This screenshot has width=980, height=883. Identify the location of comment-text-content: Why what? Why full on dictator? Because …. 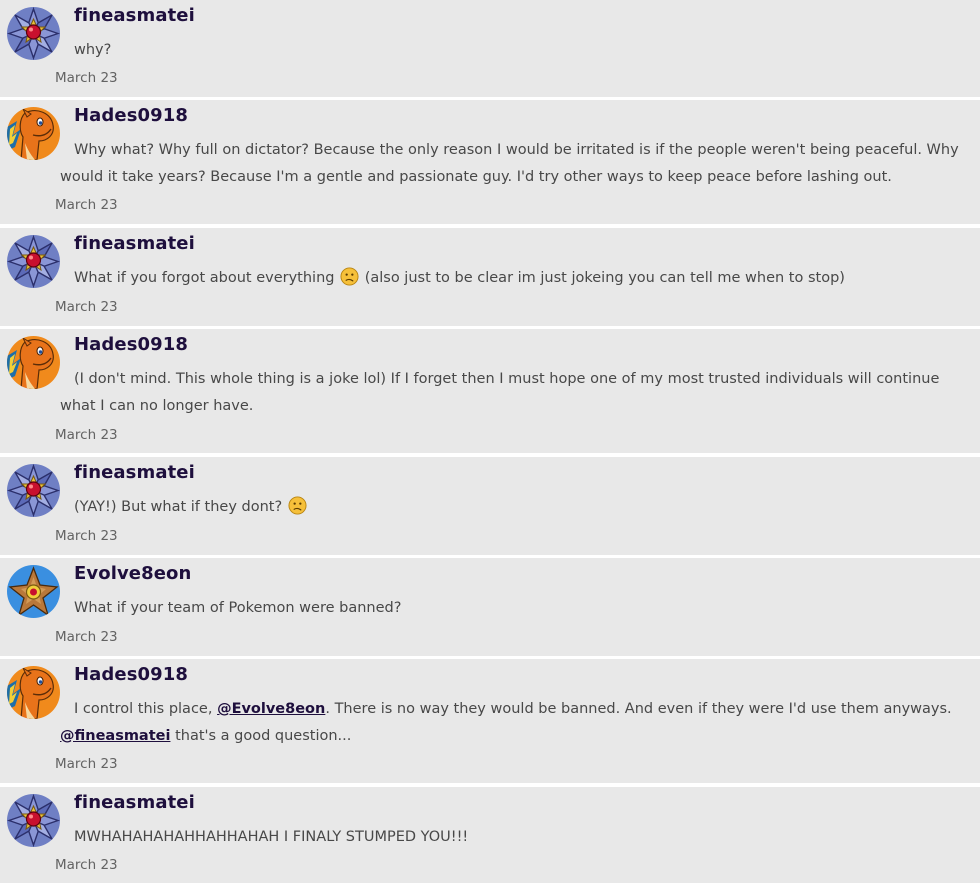
(509, 163).